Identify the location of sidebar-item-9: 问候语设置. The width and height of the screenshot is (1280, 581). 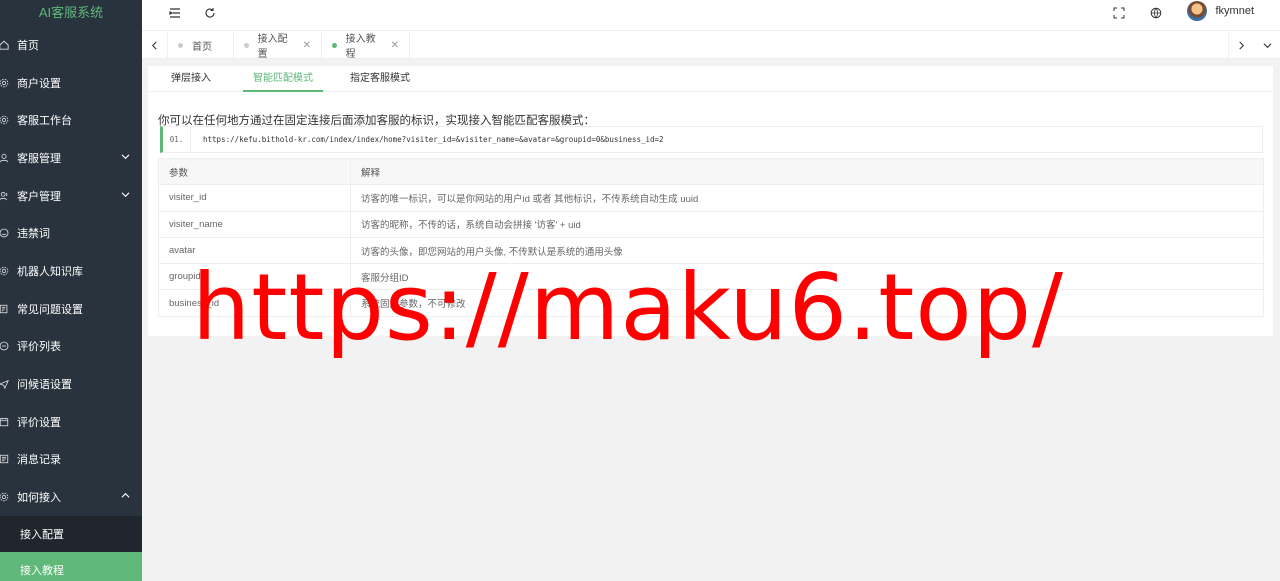
(71, 384).